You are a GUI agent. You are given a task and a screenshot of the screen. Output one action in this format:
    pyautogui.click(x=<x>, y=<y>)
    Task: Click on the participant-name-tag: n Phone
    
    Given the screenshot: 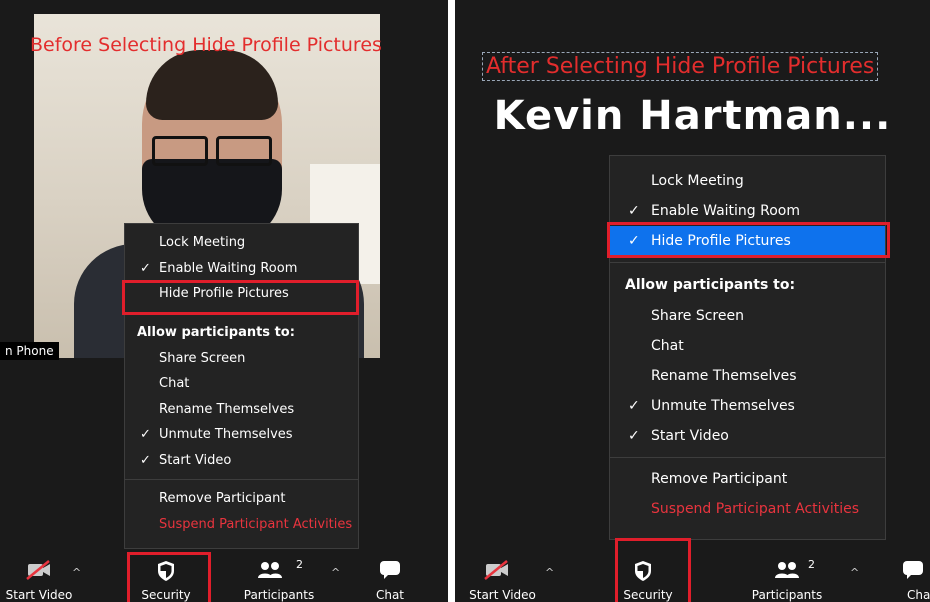 What is the action you would take?
    pyautogui.click(x=29, y=351)
    